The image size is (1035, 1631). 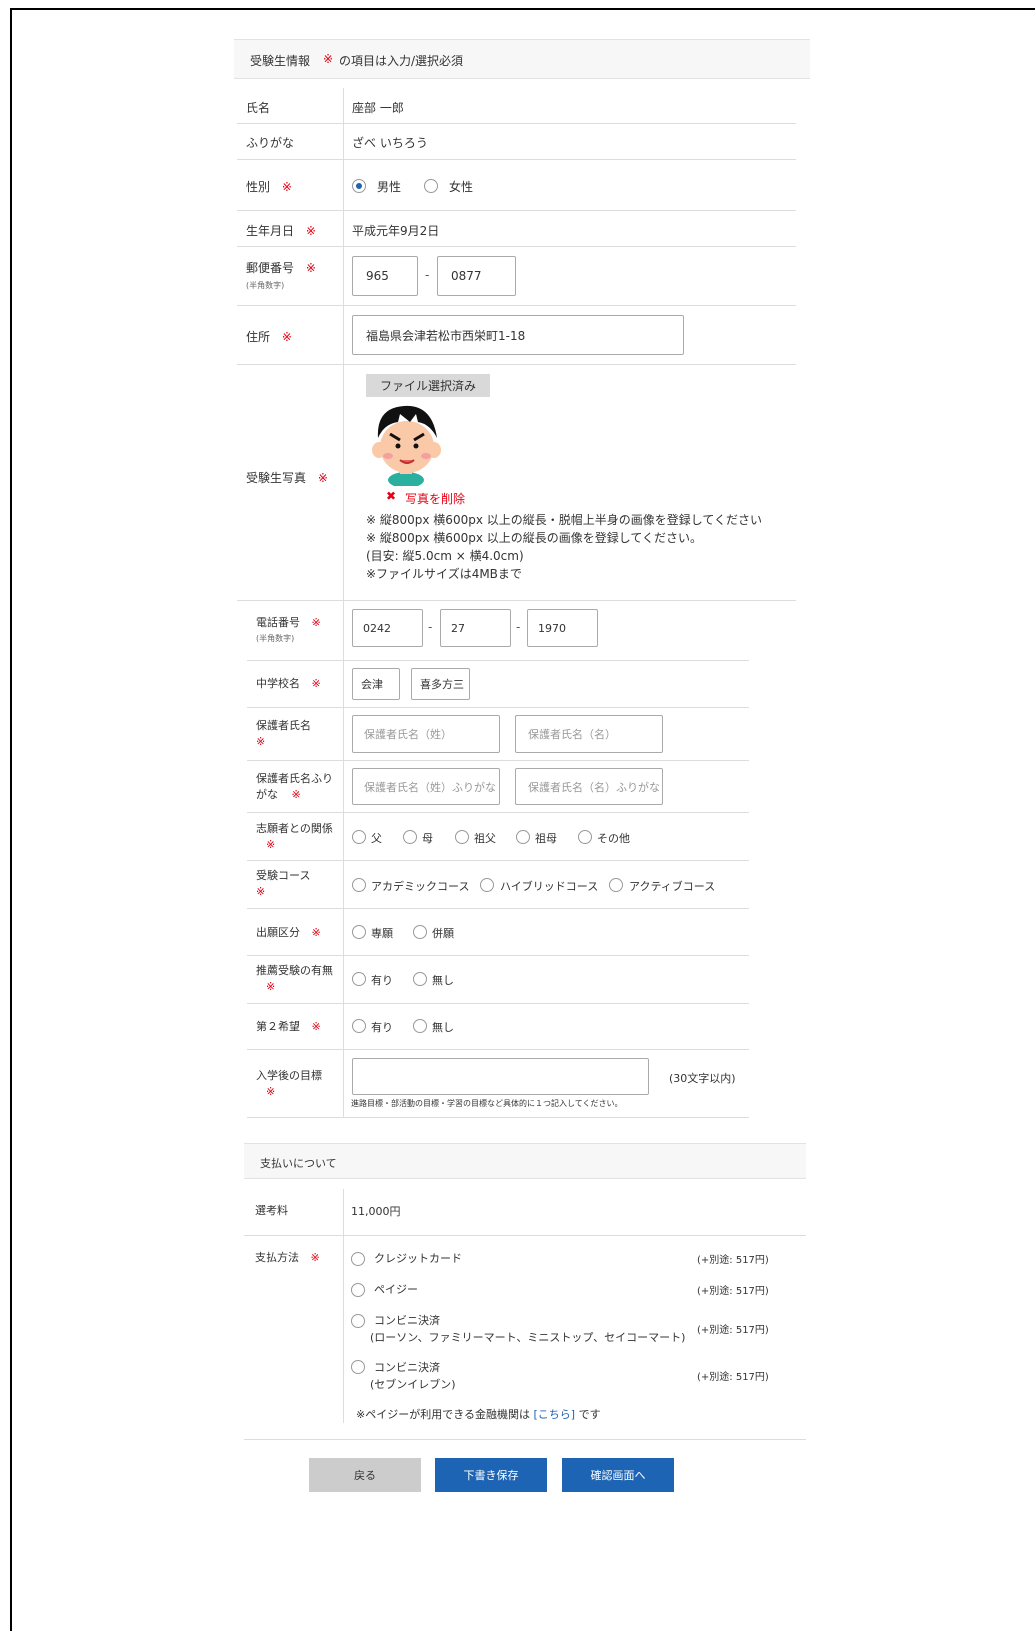 What do you see at coordinates (294, 836) in the screenshot?
I see `label-relation: 志願者との関係 ※` at bounding box center [294, 836].